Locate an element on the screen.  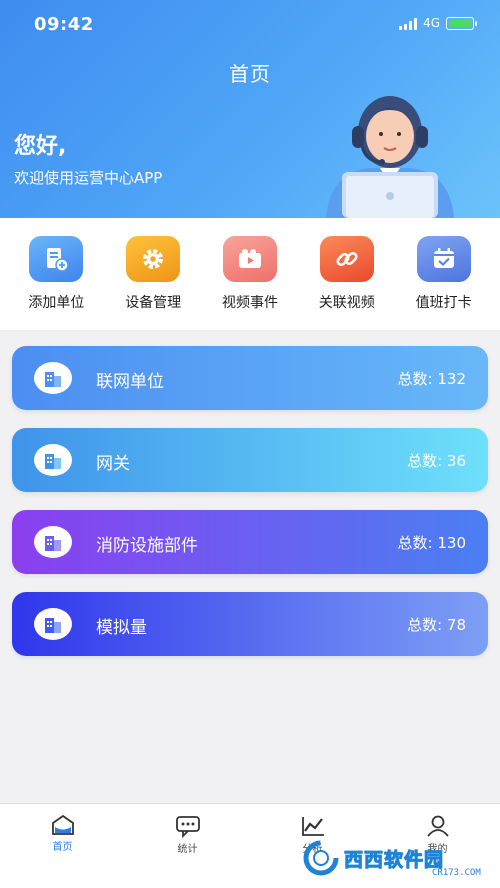
quick-action-device-management: 设备管理 is located at coordinates (153, 274).